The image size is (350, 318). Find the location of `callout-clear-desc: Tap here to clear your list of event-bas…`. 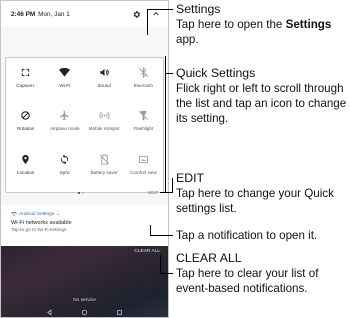

callout-clear-desc: Tap here to clear your list of event-bas… is located at coordinates (247, 281).